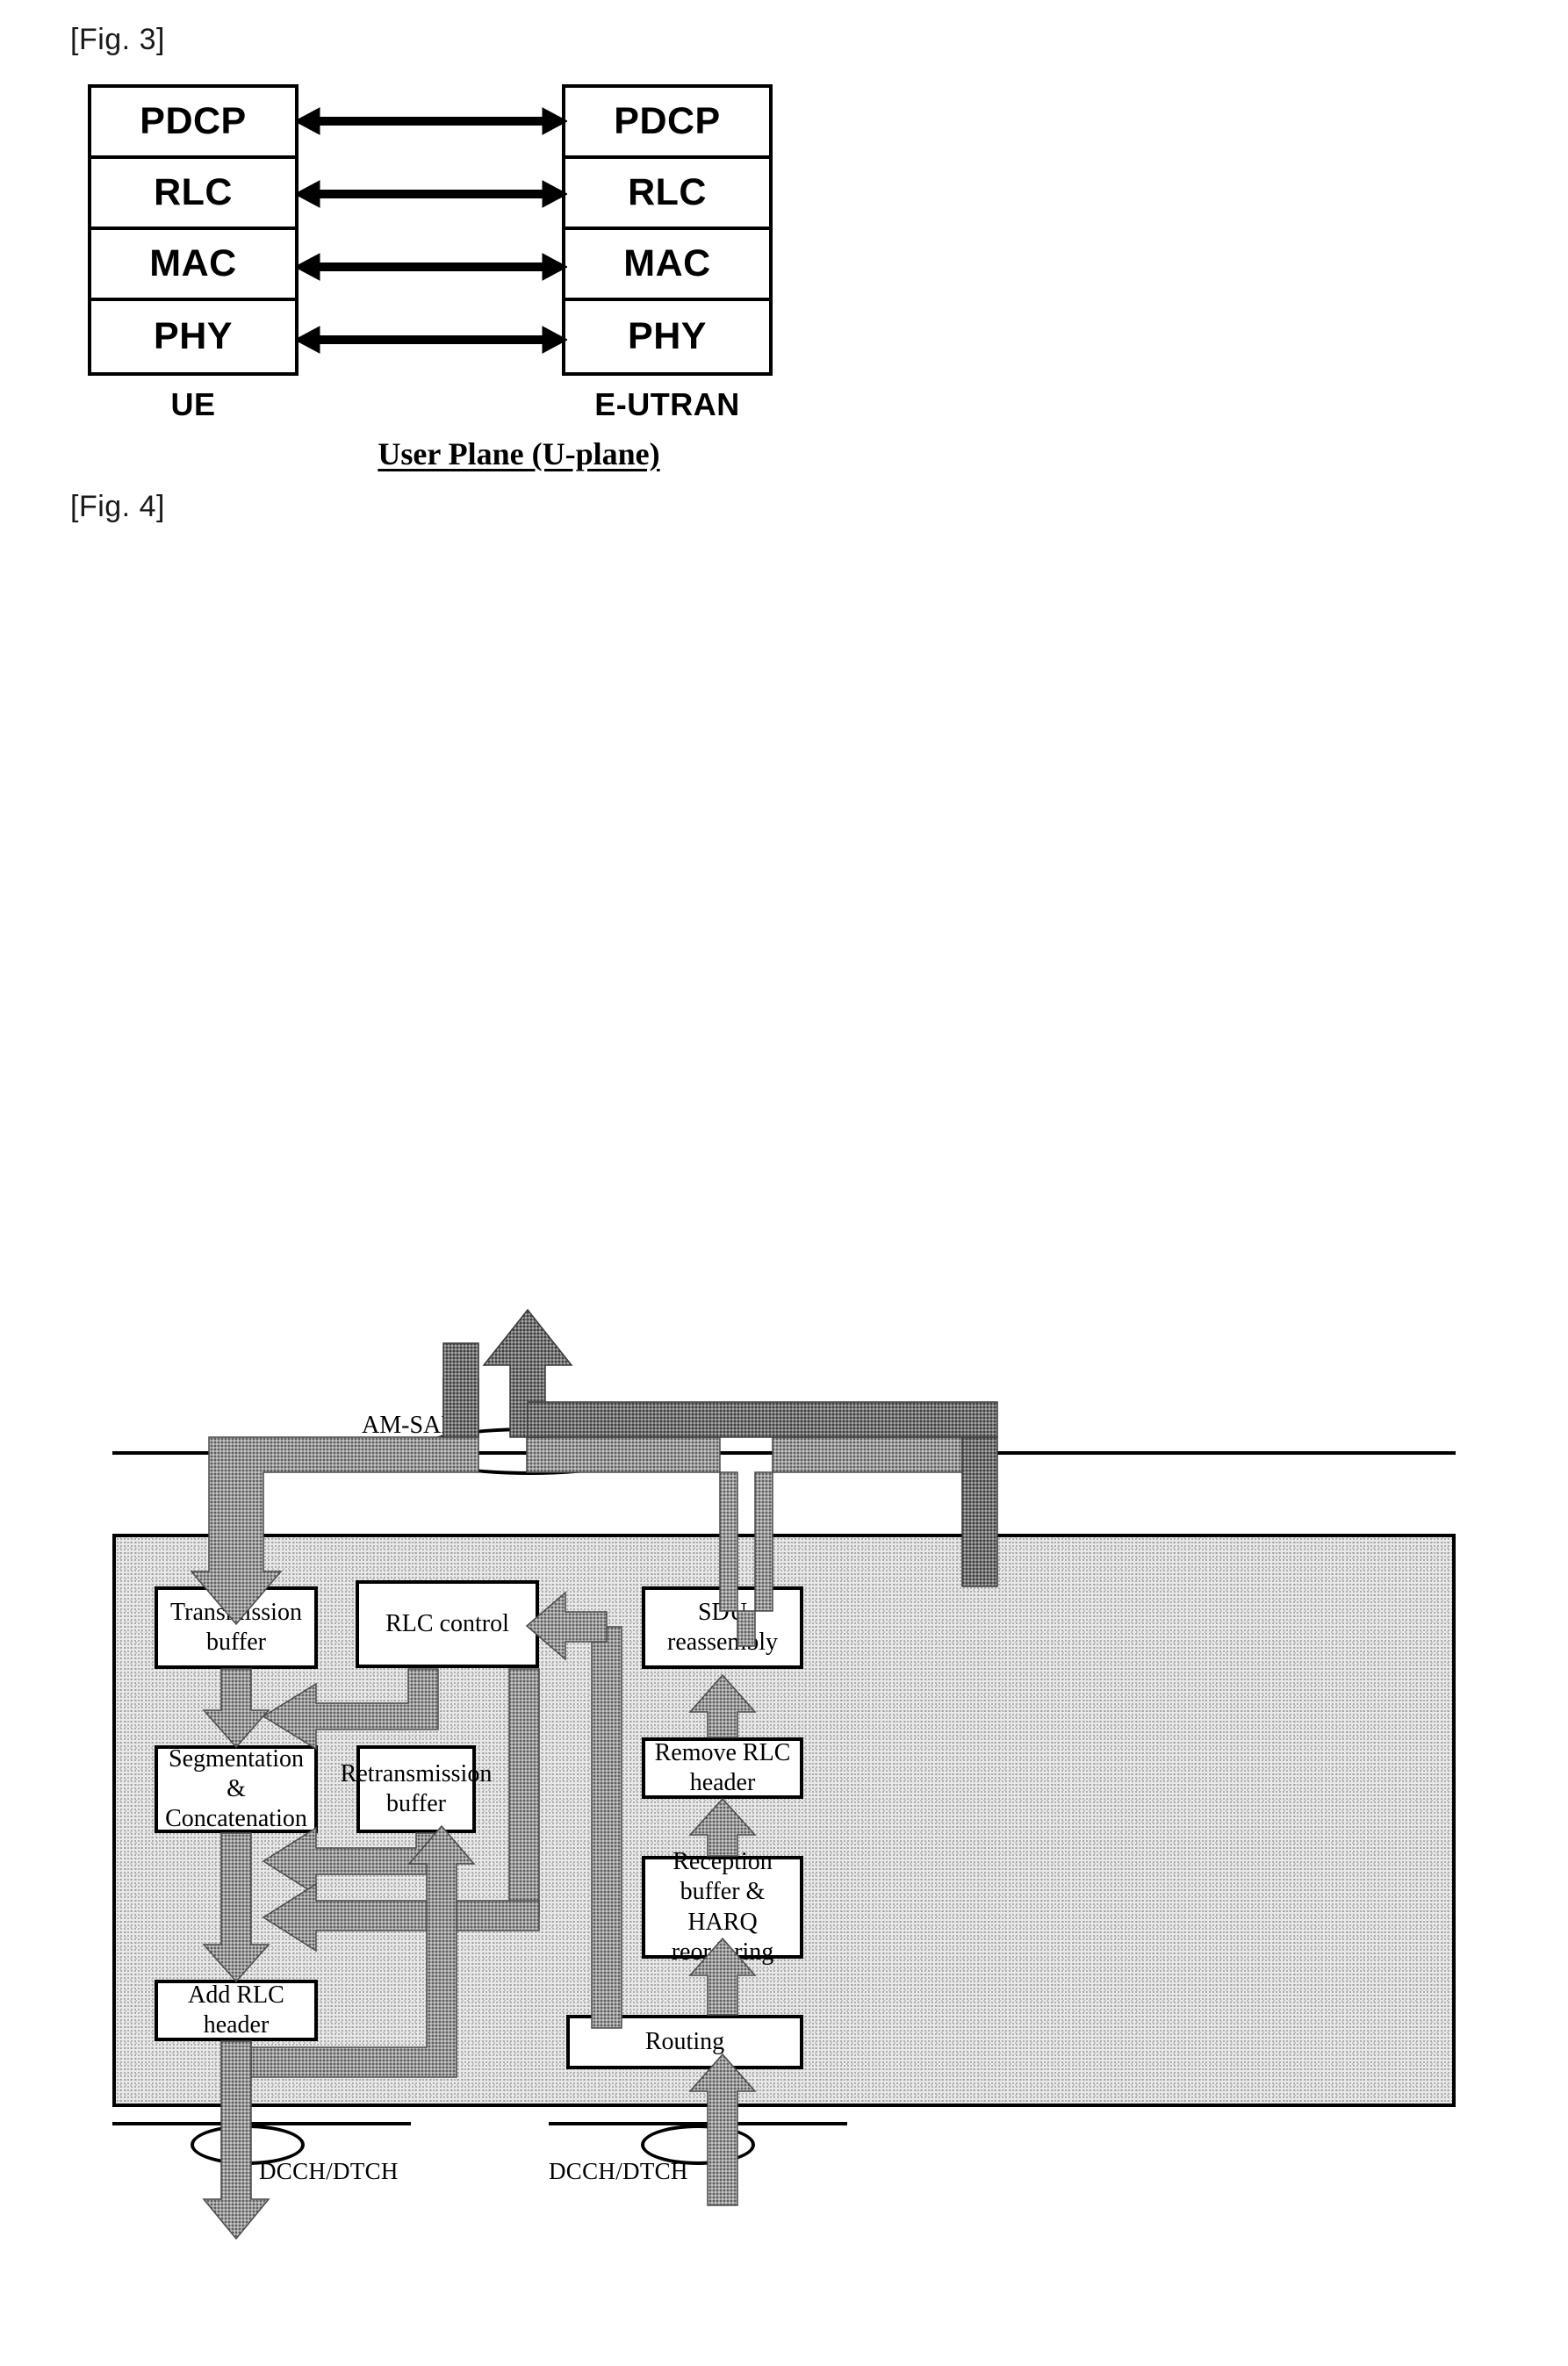  I want to click on eutran-protocol-stack: PDCP RLC MAC PHY, so click(667, 230).